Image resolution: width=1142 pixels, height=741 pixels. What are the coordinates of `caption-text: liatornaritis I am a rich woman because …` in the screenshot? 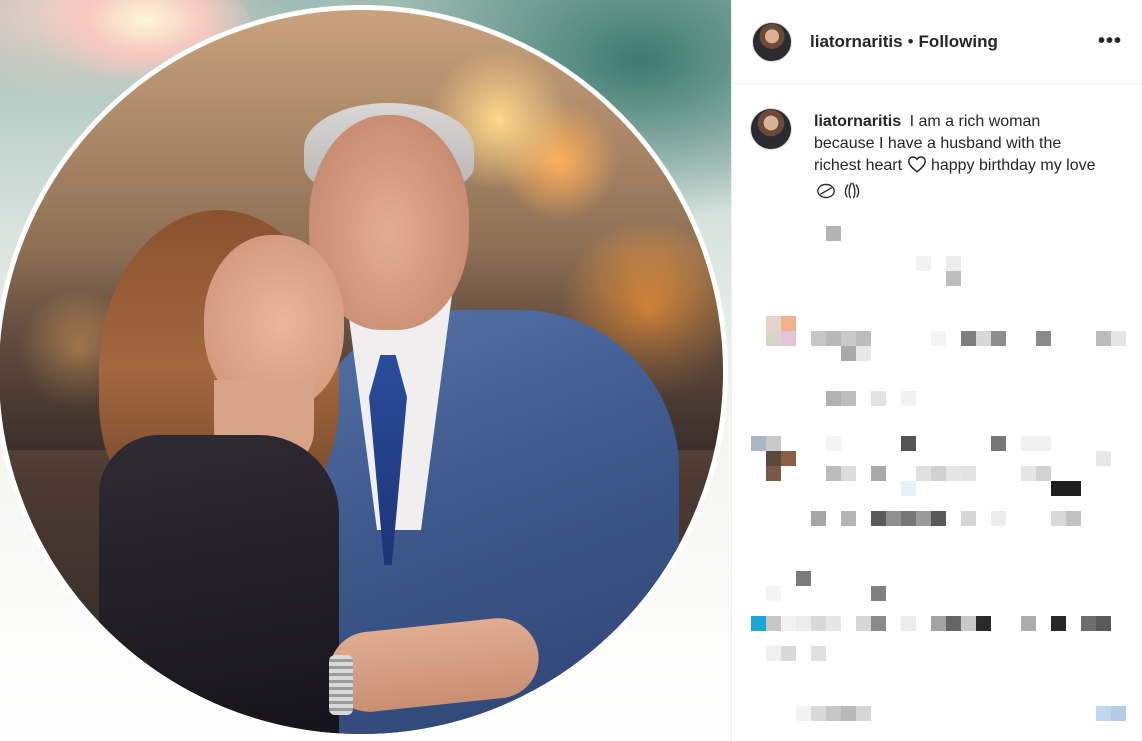 It's located at (959, 159).